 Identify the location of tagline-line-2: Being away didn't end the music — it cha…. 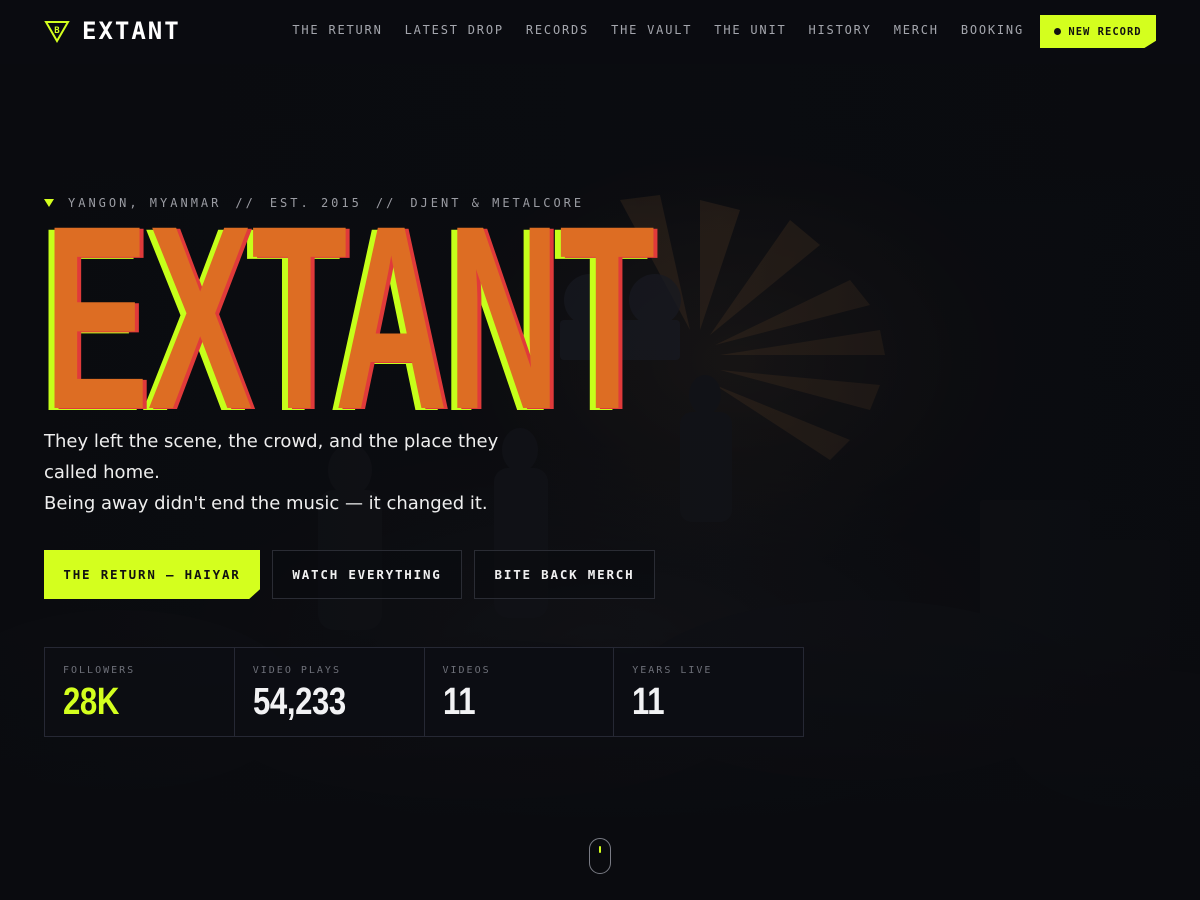
(266, 503).